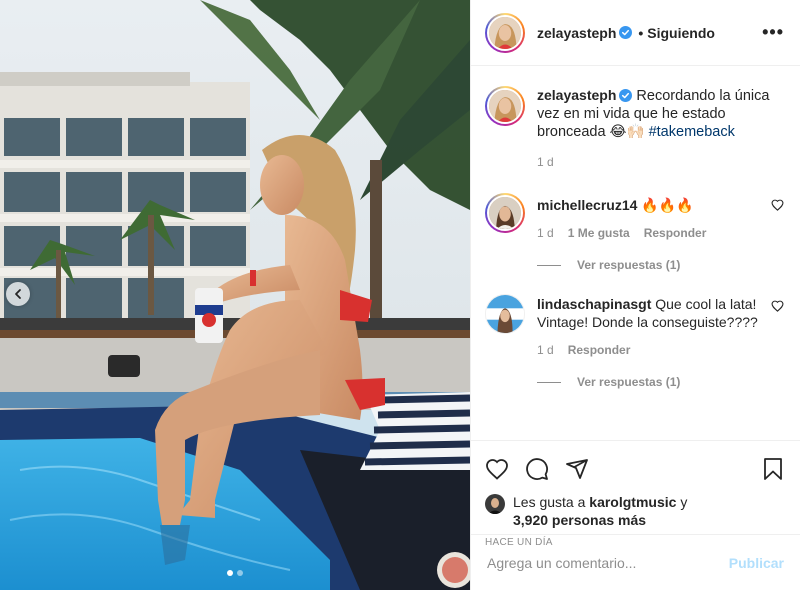  I want to click on publish-button: Publicar, so click(756, 563).